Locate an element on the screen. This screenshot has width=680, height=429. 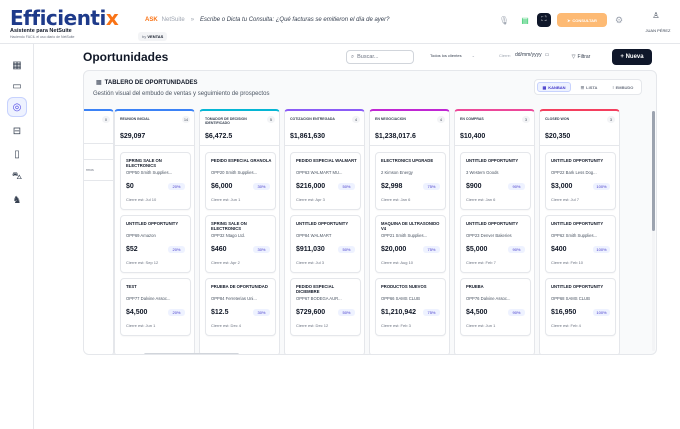
card-close-date: Cierre est: Dec 12 is located at coordinates (312, 325).